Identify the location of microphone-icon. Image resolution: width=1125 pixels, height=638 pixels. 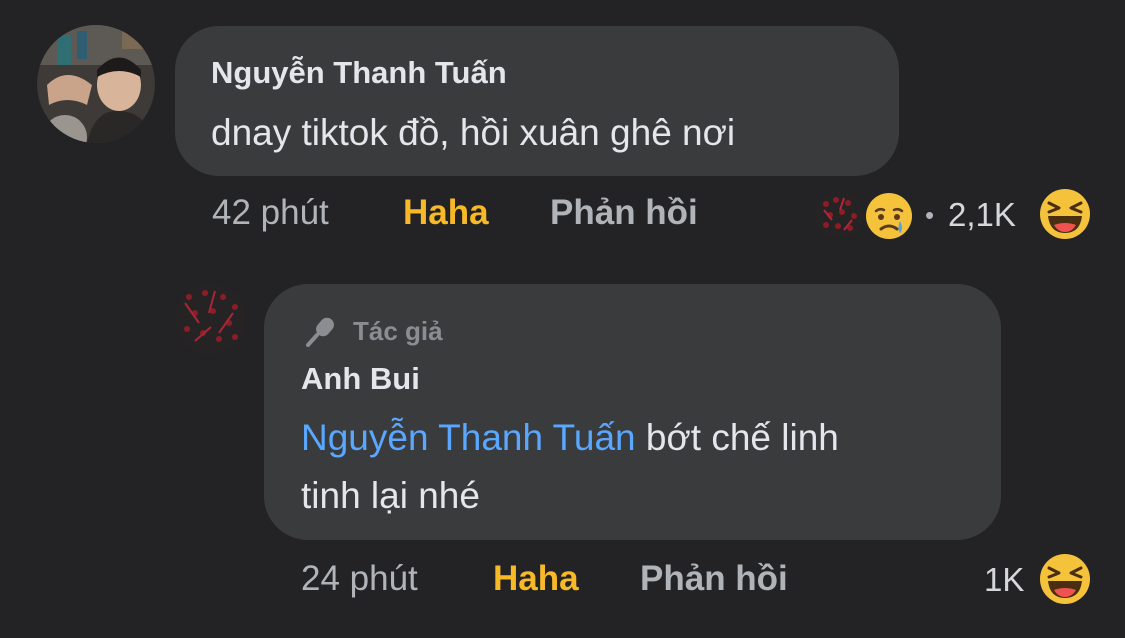
(320, 331).